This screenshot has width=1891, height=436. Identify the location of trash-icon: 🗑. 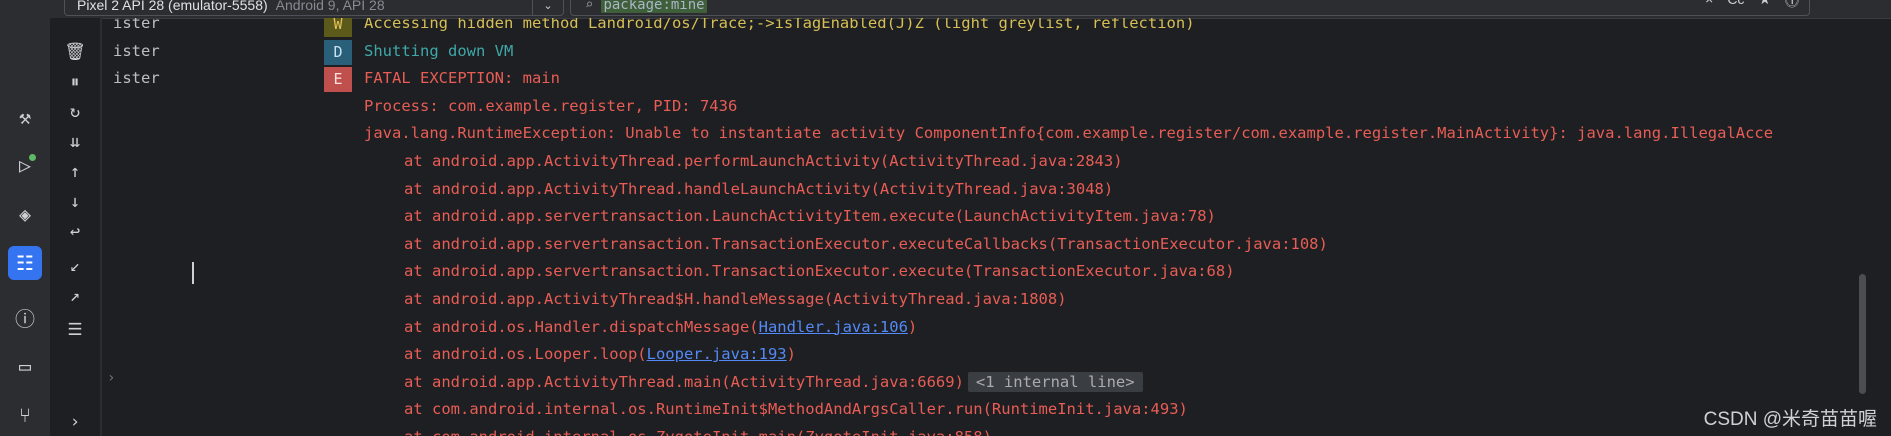
(75, 52).